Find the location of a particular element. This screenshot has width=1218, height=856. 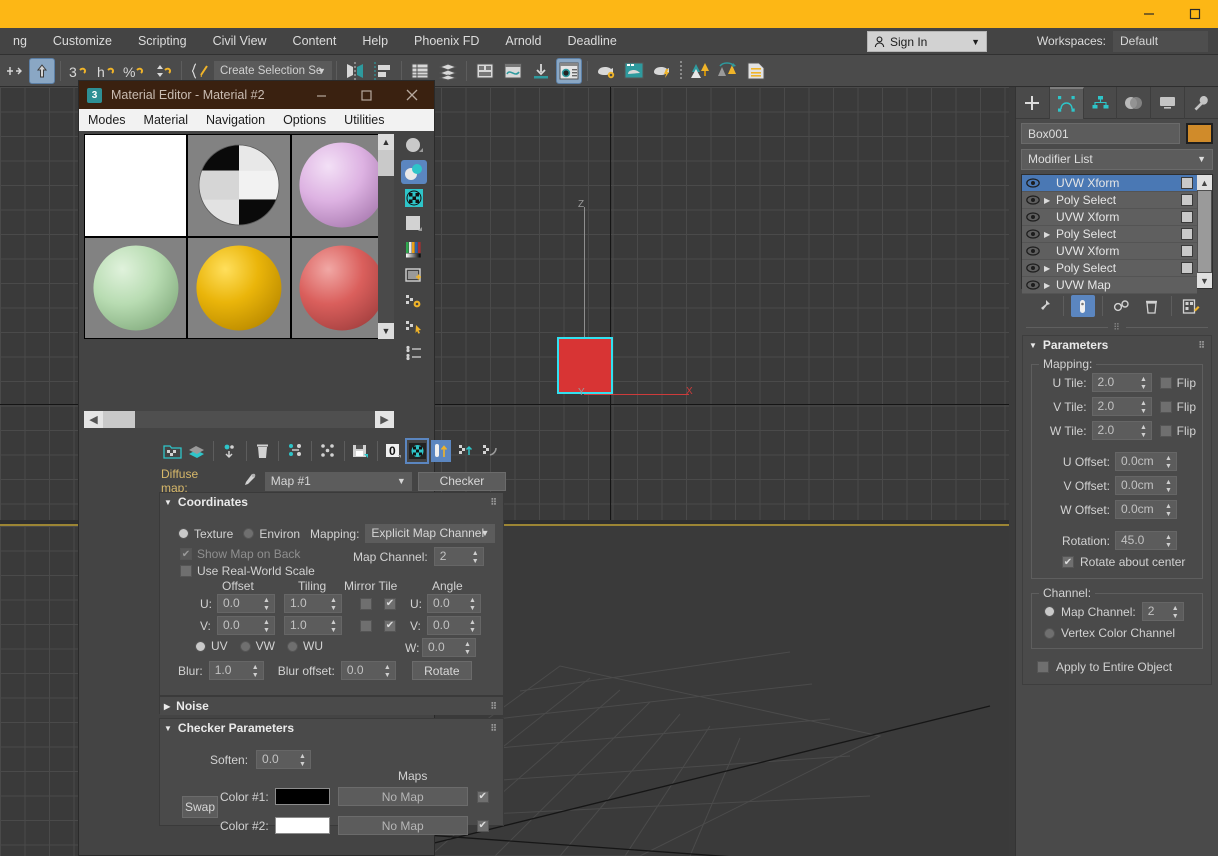

backlight-icon is located at coordinates (414, 172).